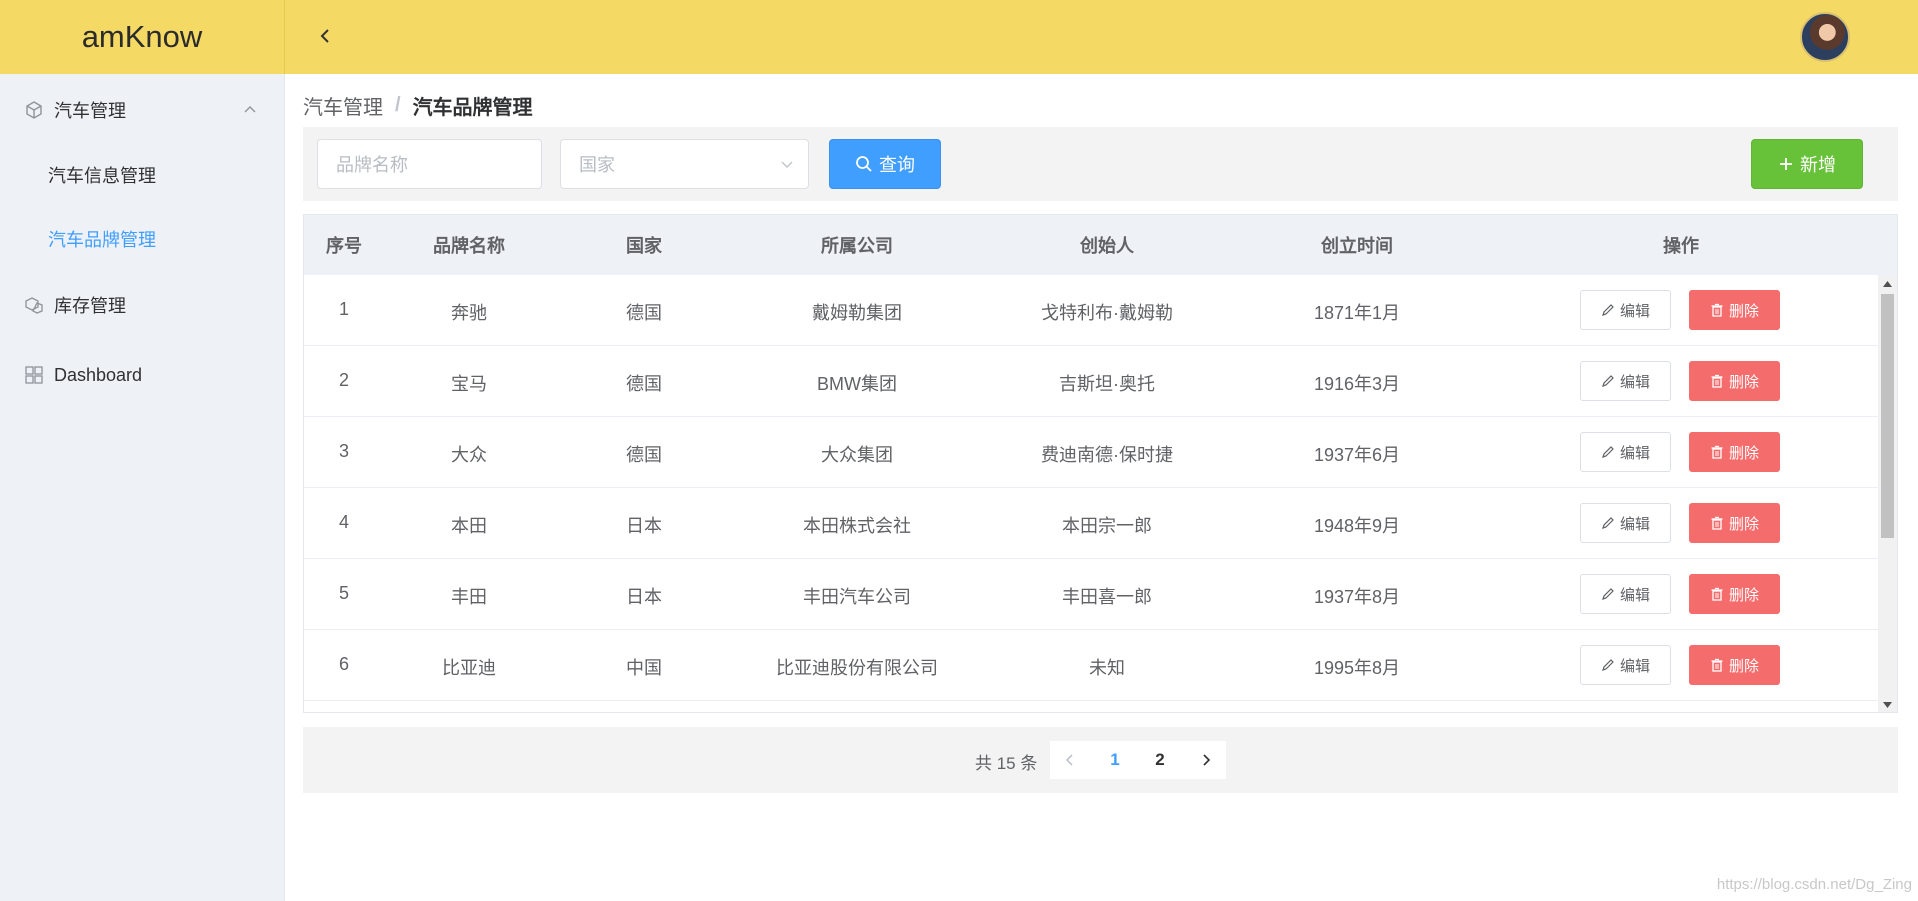 This screenshot has height=901, width=1918. What do you see at coordinates (469, 597) in the screenshot?
I see `table-cell-brand: 丰田` at bounding box center [469, 597].